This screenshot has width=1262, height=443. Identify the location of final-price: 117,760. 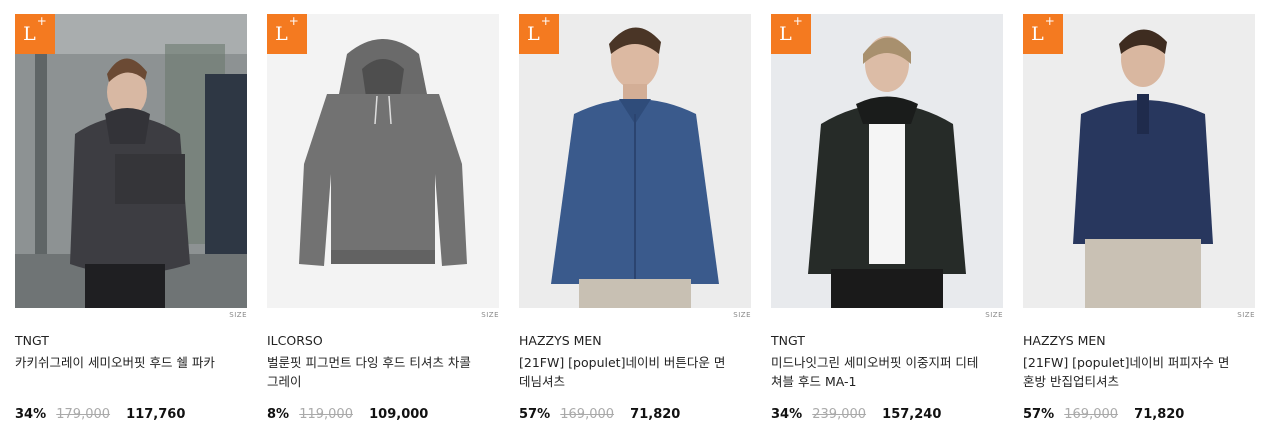
(156, 414).